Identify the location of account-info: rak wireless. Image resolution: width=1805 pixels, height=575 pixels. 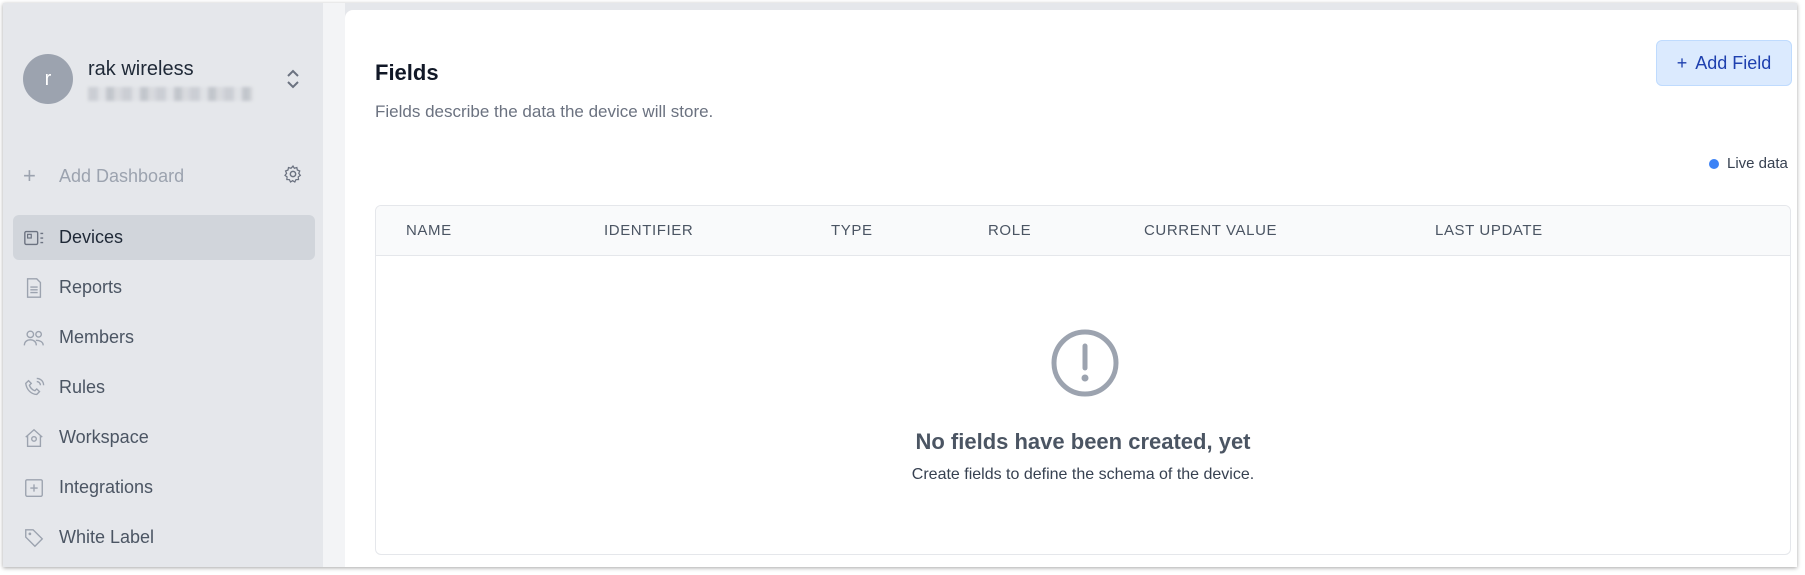
(185, 79).